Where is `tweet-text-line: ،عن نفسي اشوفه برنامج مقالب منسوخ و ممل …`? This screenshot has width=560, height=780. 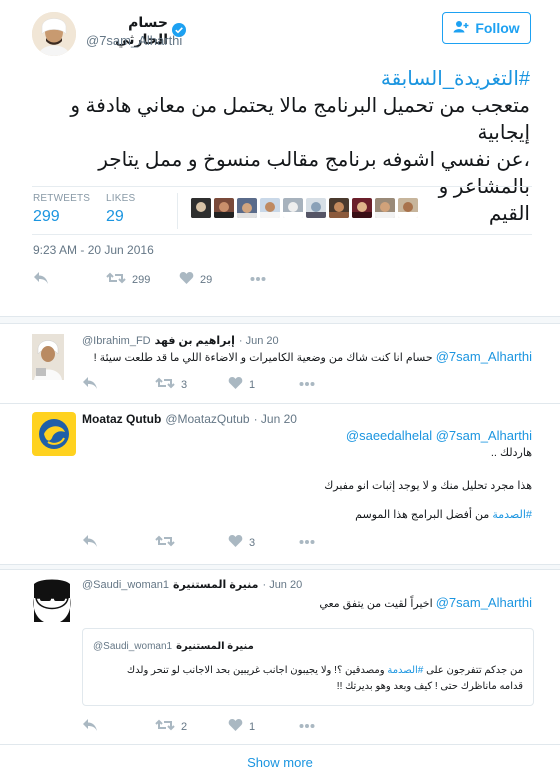
tweet-text-line: ،عن نفسي اشوفه برنامج مقالب منسوخ و ممل … is located at coordinates (314, 173).